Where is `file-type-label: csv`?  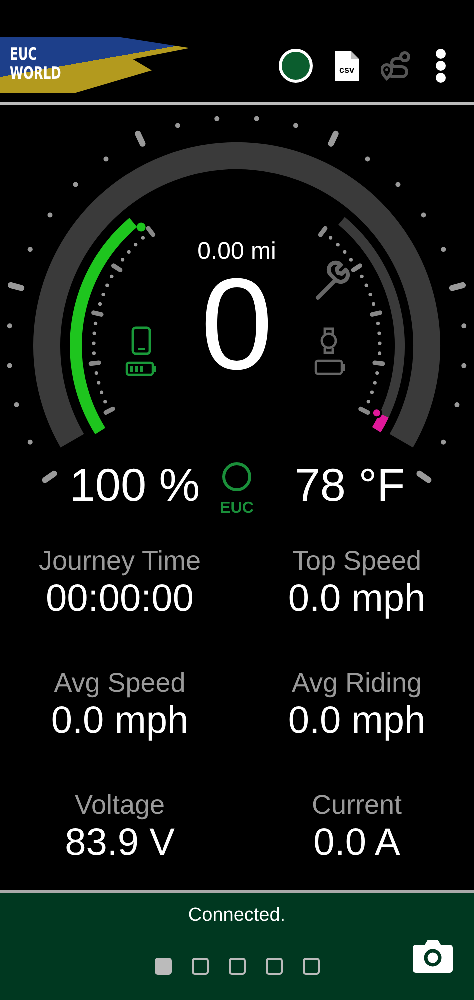 file-type-label: csv is located at coordinates (347, 70).